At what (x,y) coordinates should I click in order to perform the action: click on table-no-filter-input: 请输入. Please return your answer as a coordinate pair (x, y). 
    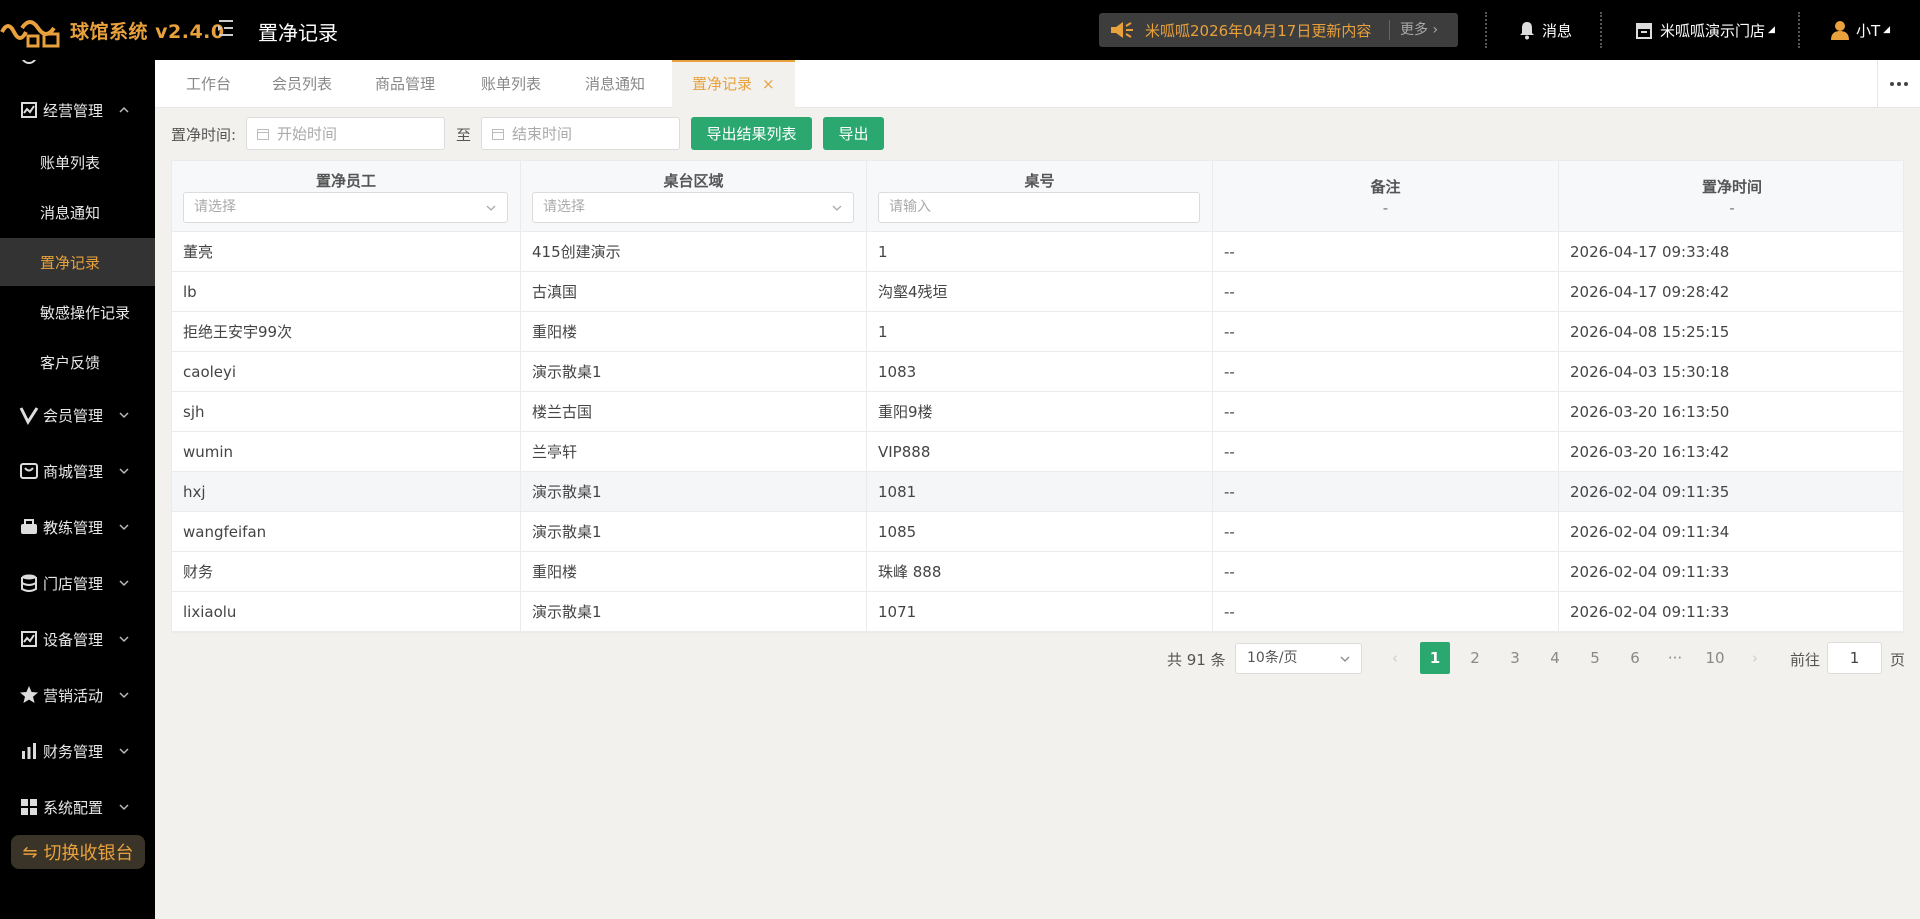
    Looking at the image, I should click on (1039, 207).